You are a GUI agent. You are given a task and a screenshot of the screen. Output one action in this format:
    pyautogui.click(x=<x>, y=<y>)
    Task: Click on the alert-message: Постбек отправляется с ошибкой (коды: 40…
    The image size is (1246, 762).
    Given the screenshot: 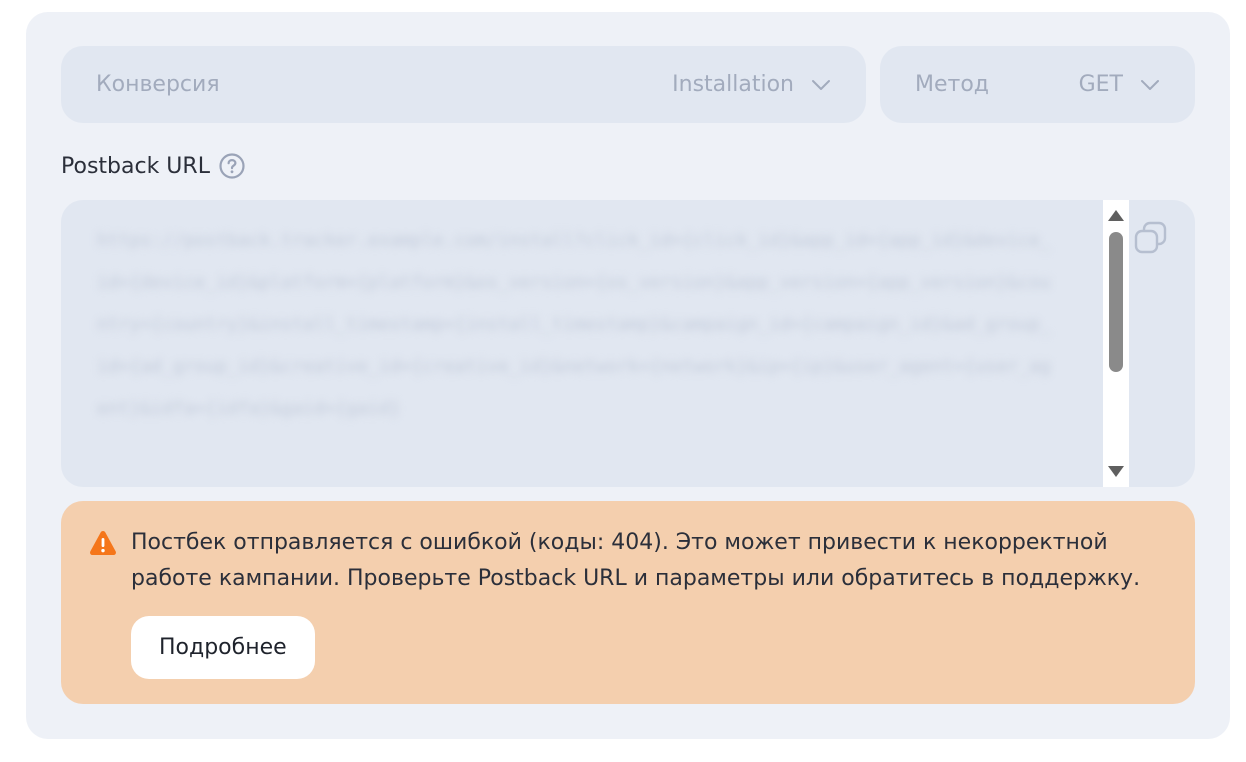 What is the action you would take?
    pyautogui.click(x=636, y=560)
    